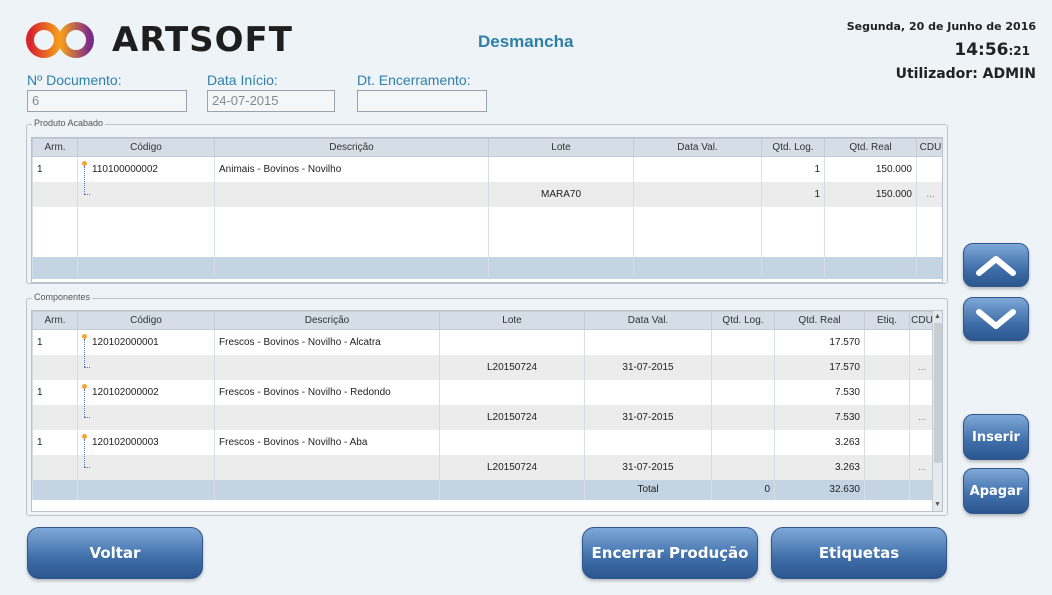  Describe the element at coordinates (483, 489) in the screenshot. I see `total-row: Total 0 32.630` at that location.